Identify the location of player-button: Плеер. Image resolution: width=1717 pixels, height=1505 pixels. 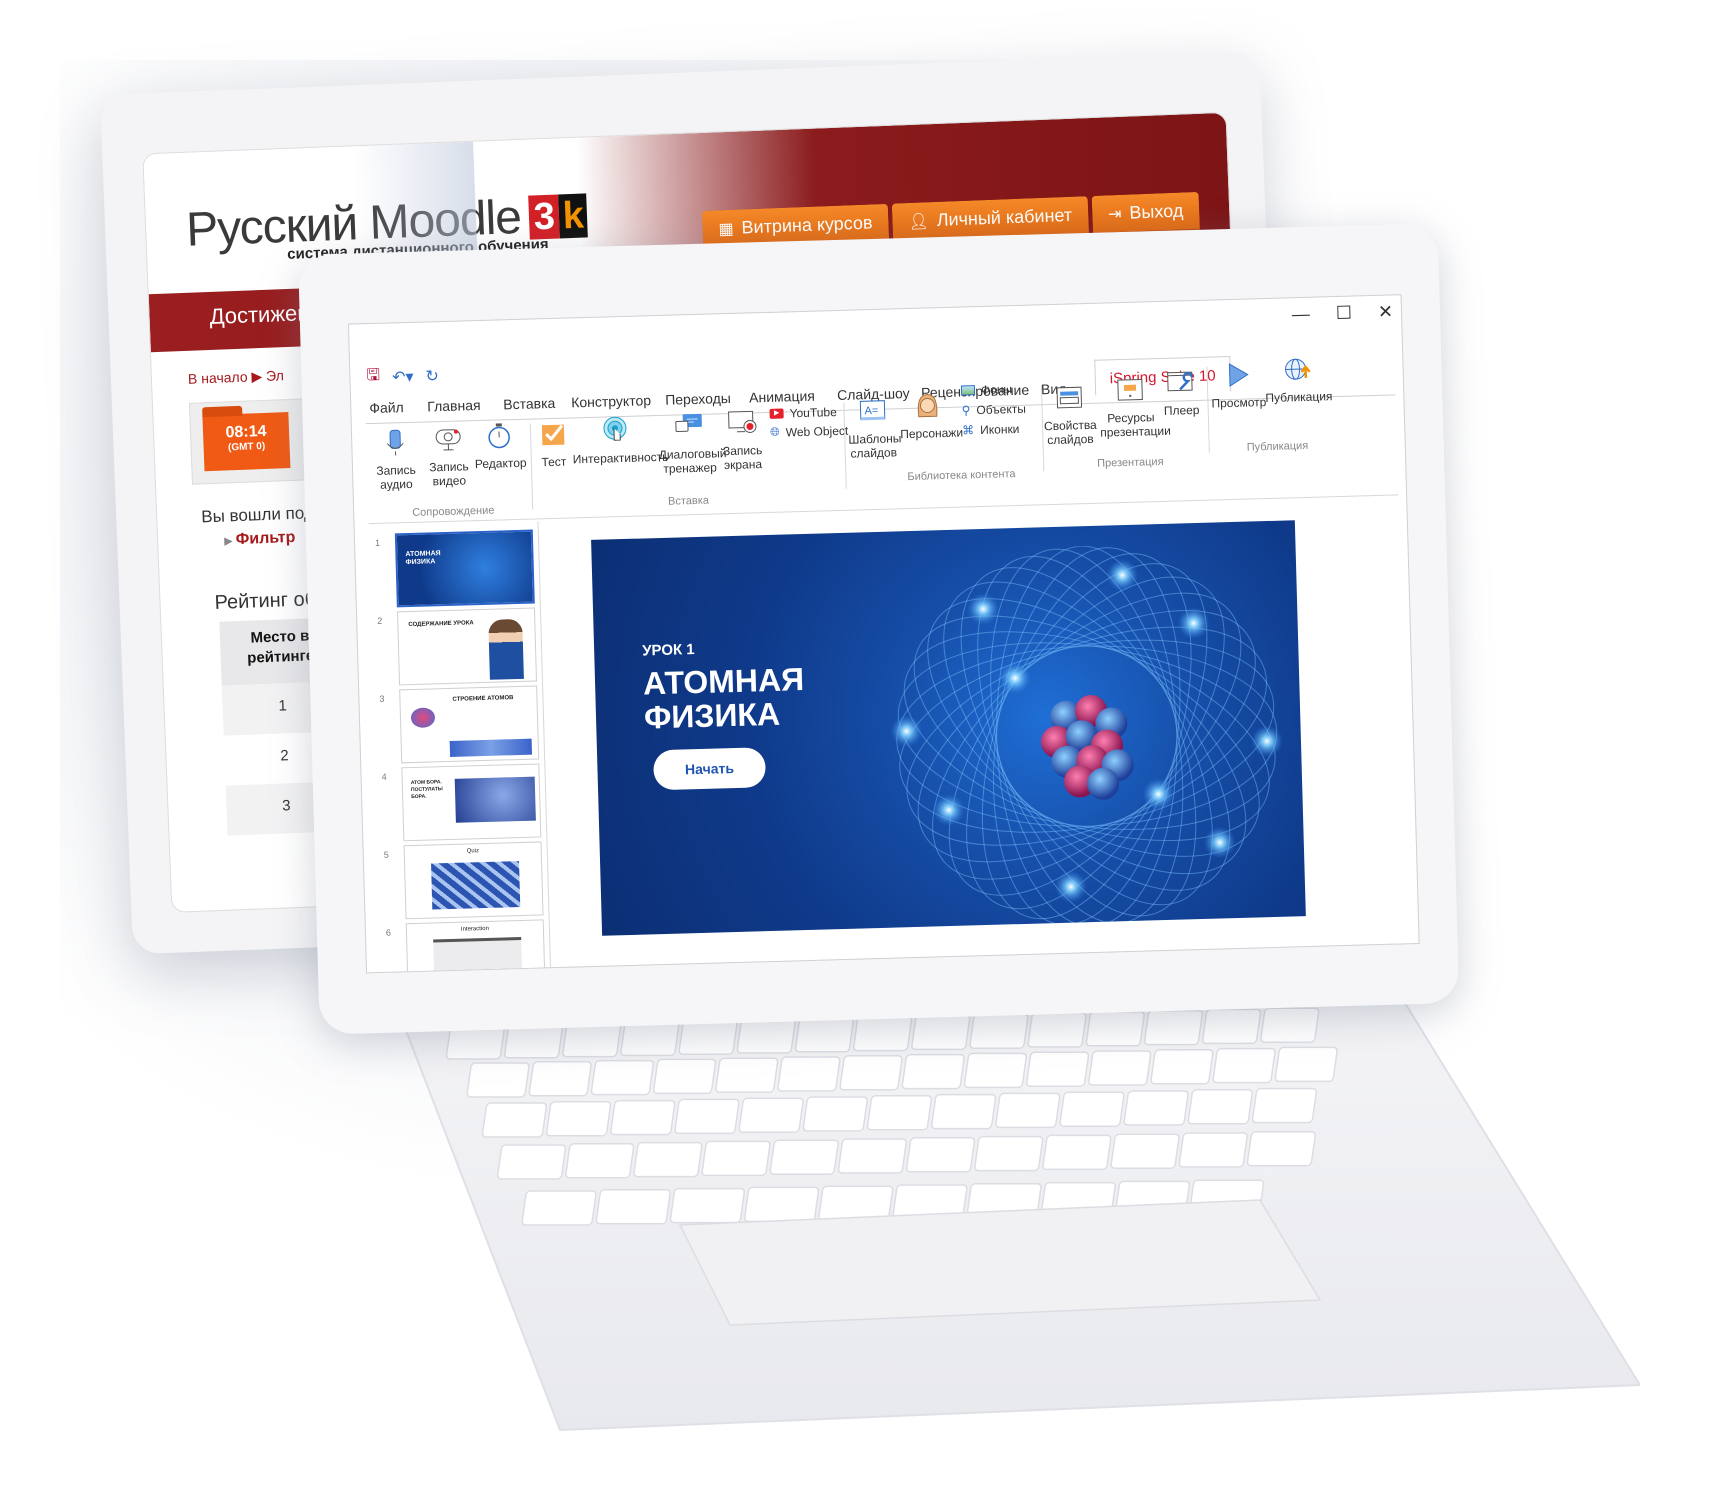
(1180, 392).